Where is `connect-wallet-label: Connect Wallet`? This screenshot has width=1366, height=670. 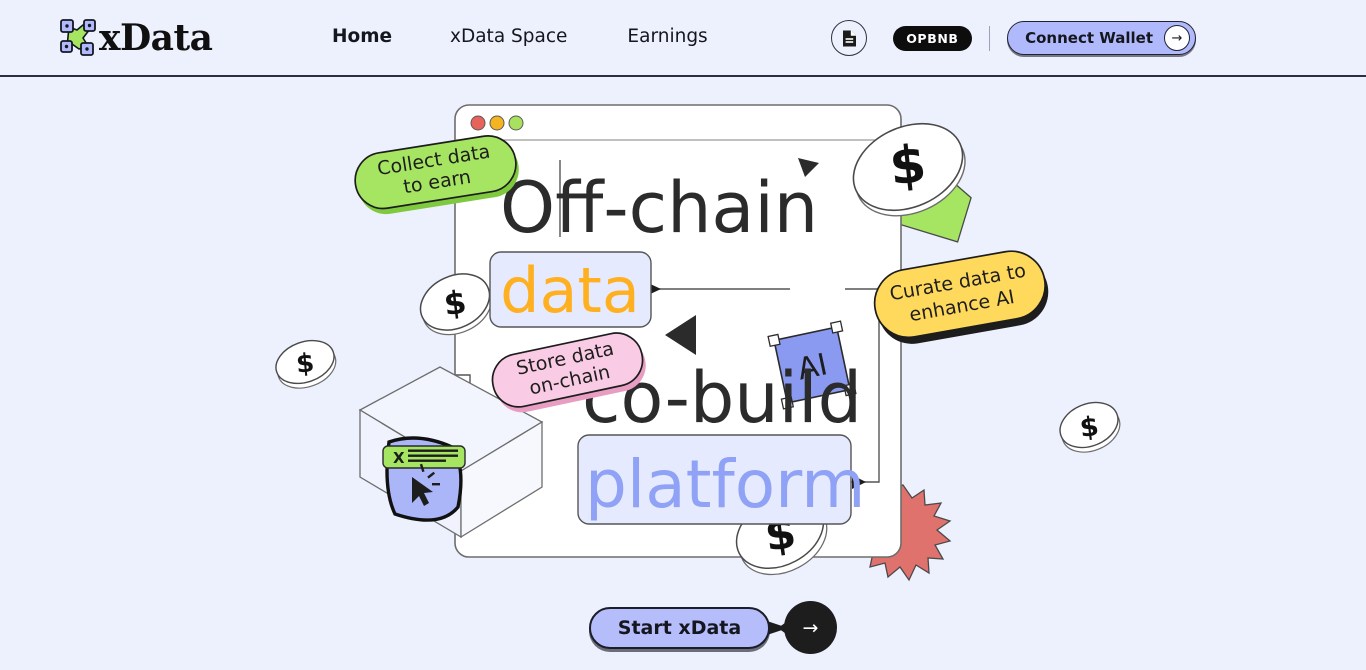 connect-wallet-label: Connect Wallet is located at coordinates (1089, 38).